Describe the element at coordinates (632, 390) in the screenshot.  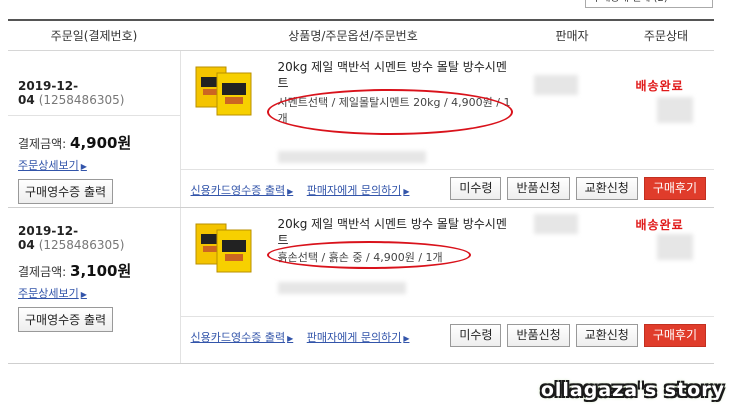
I see `watermark-text: ollagaza's story` at that location.